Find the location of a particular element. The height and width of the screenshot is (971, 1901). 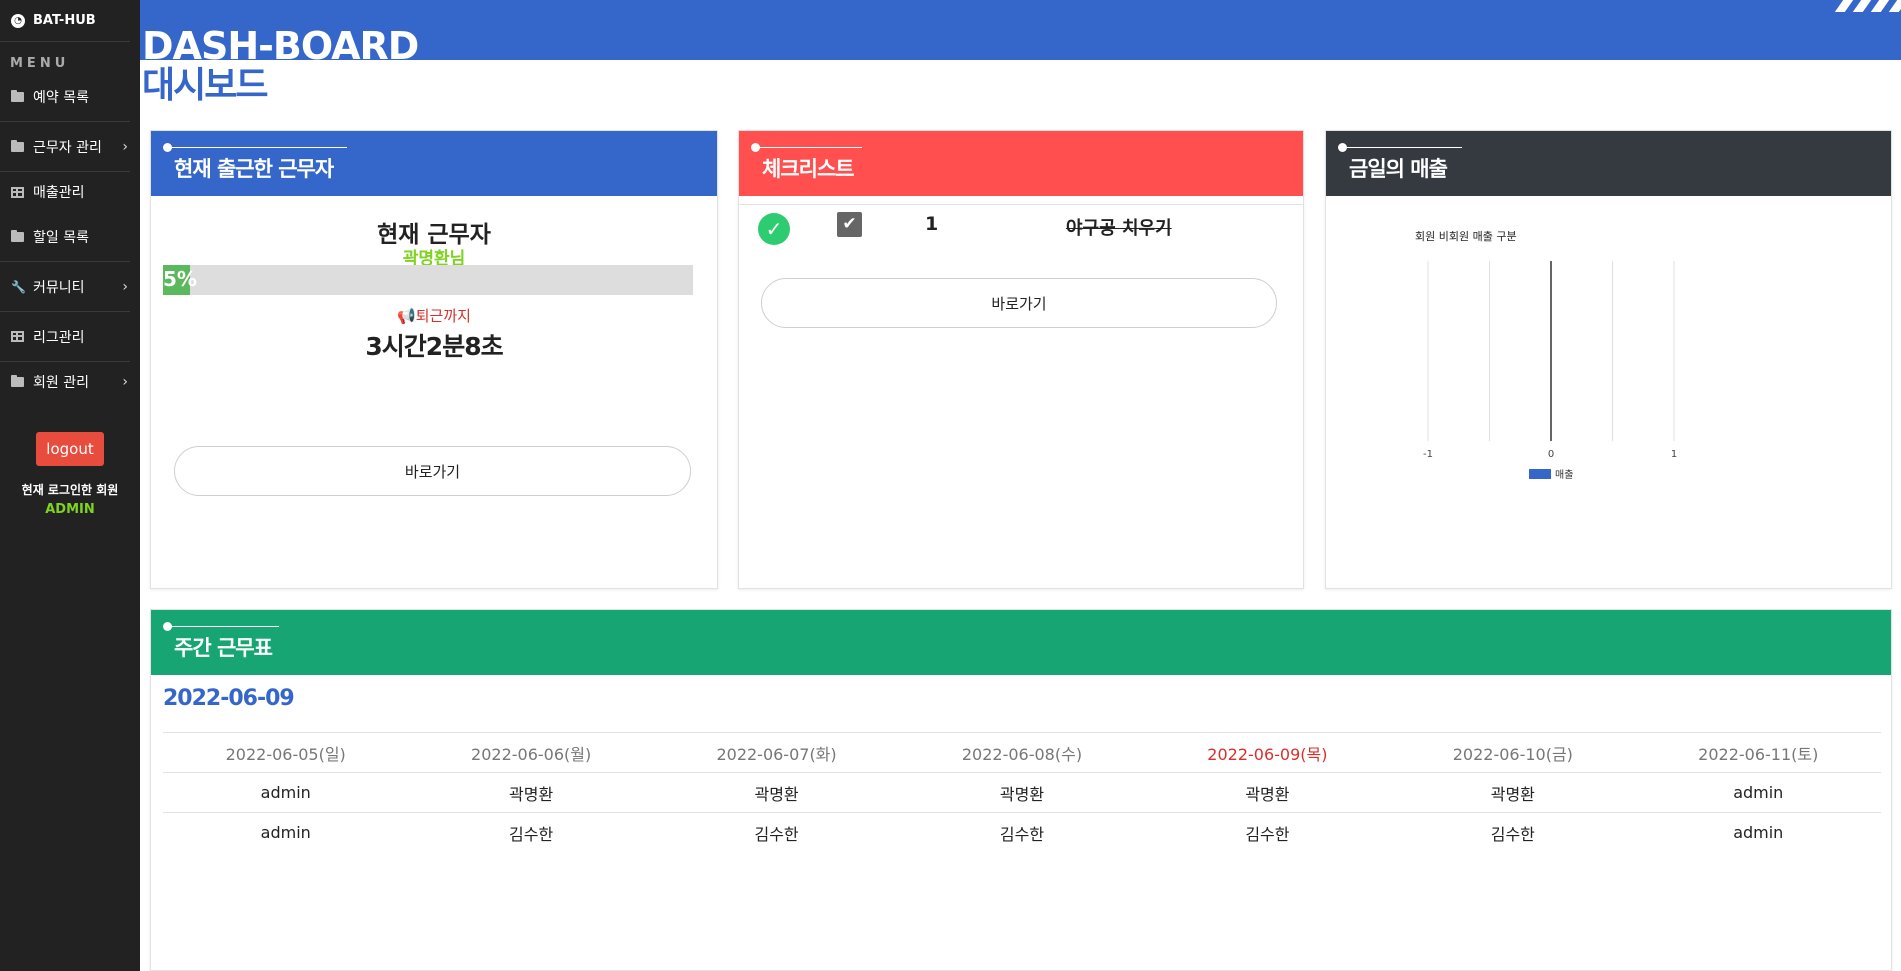

chart-title: 회원 비회원 매출 구분 is located at coordinates (1466, 236).